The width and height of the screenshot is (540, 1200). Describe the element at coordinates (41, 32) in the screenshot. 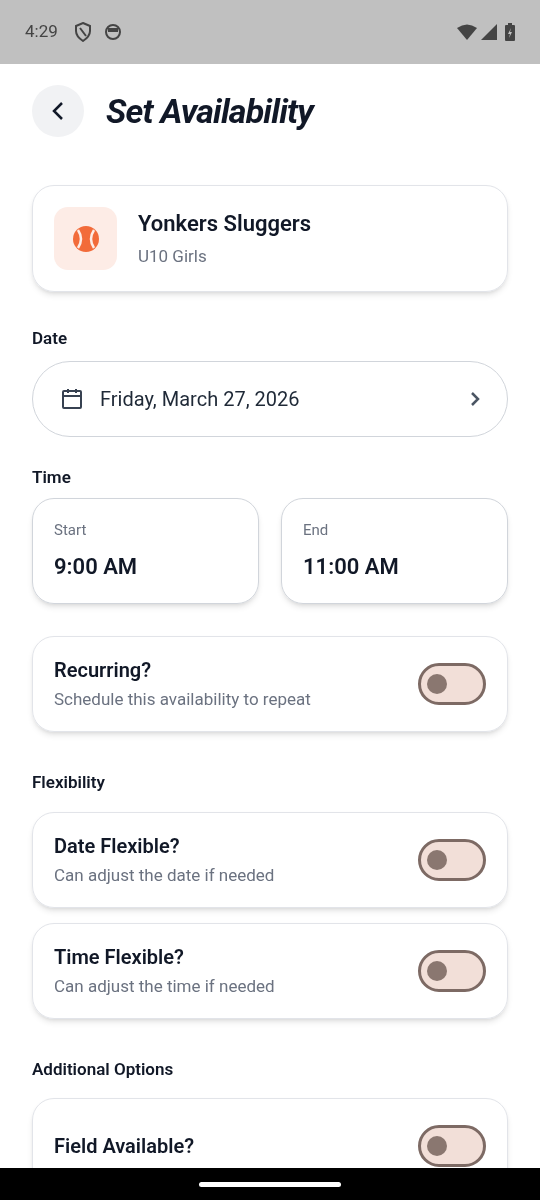

I see `status-time: 4:29` at that location.